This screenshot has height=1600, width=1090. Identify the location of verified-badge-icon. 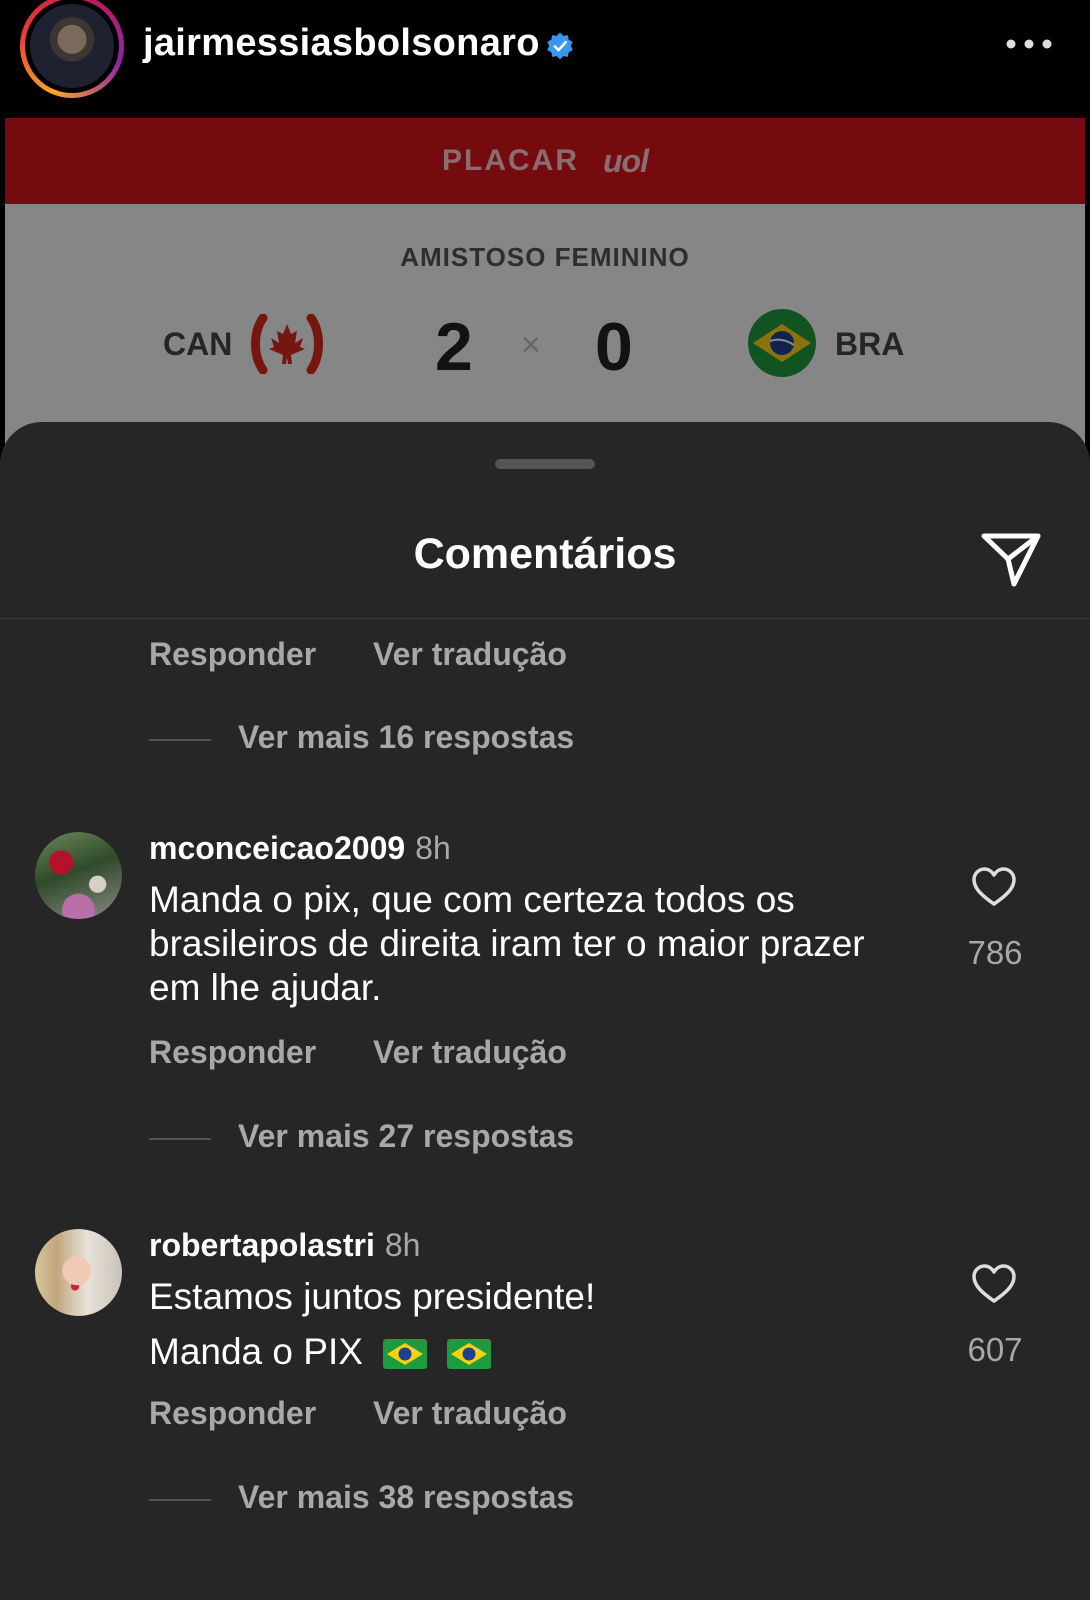
(560, 46).